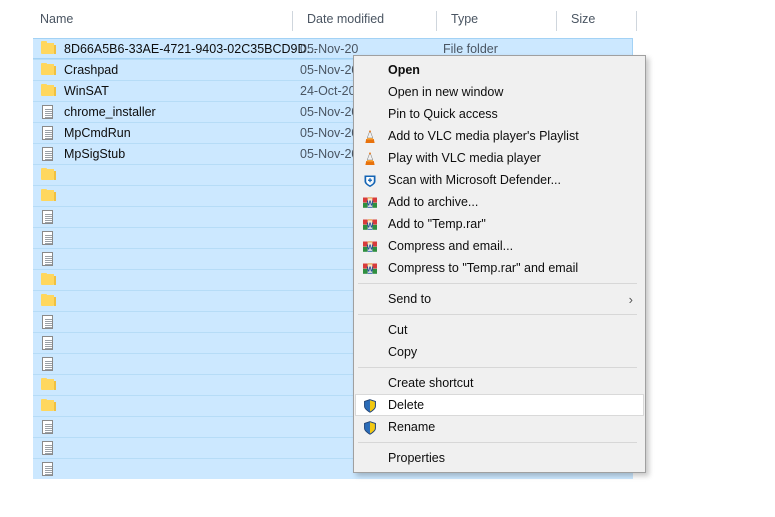 Image resolution: width=775 pixels, height=517 pixels. Describe the element at coordinates (97, 133) in the screenshot. I see `file-name: MpCmdRun` at that location.